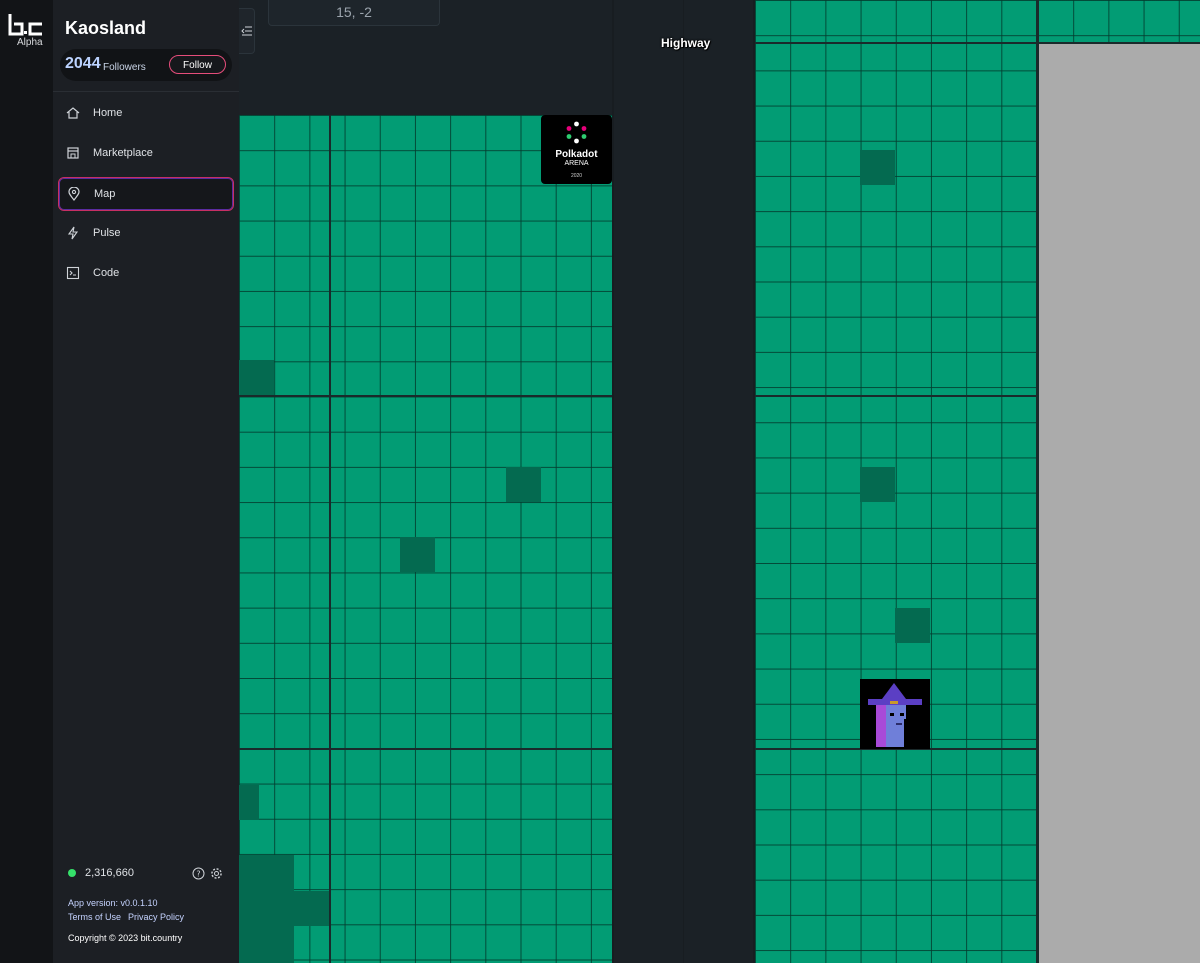 The height and width of the screenshot is (963, 1200). What do you see at coordinates (73, 273) in the screenshot?
I see `terminal-icon` at bounding box center [73, 273].